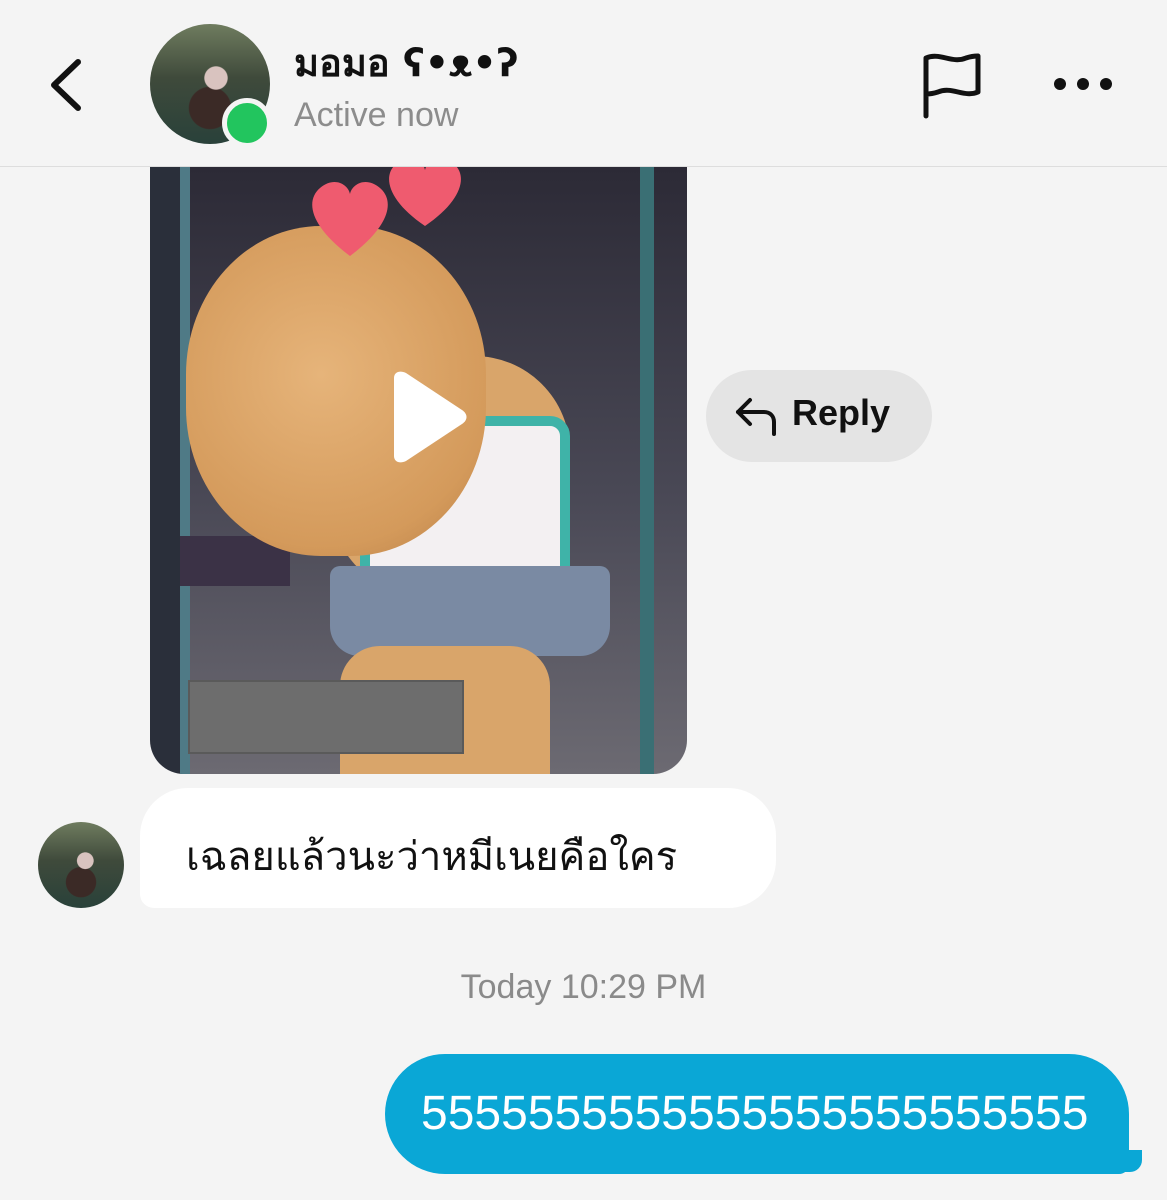 The image size is (1167, 1200). What do you see at coordinates (66, 85) in the screenshot?
I see `chevron-left-icon` at bounding box center [66, 85].